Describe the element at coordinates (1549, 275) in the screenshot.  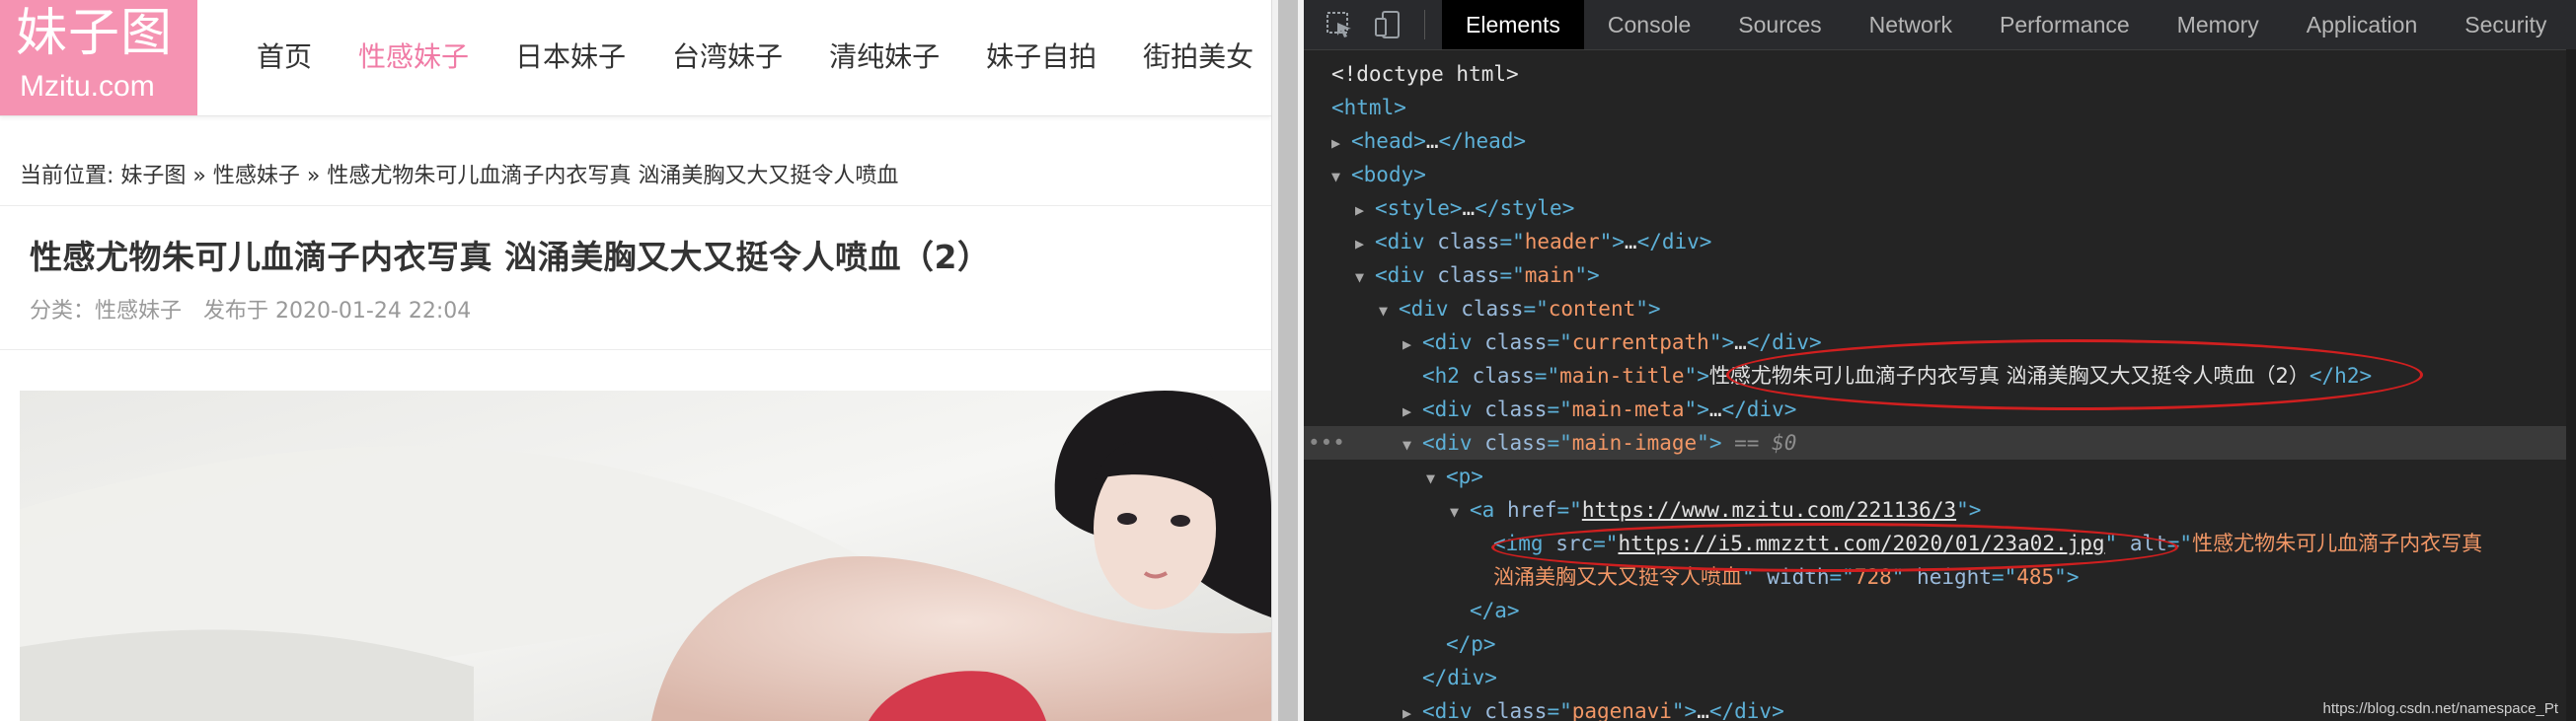
I see `main-class-value: main` at that location.